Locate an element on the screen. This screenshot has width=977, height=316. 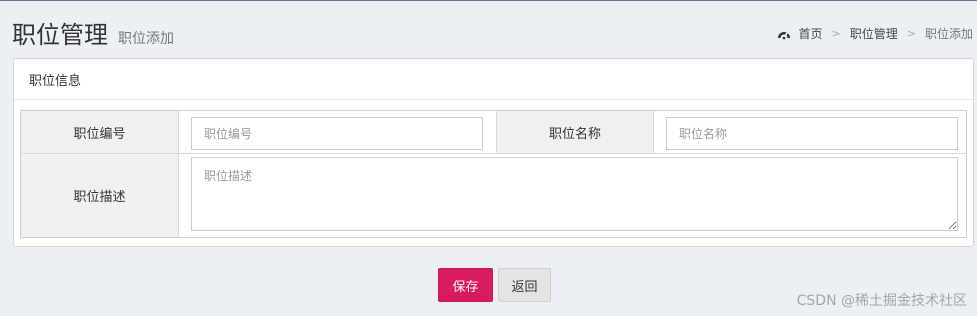
breadcrumb-position-management-link: 职位管理 is located at coordinates (874, 33).